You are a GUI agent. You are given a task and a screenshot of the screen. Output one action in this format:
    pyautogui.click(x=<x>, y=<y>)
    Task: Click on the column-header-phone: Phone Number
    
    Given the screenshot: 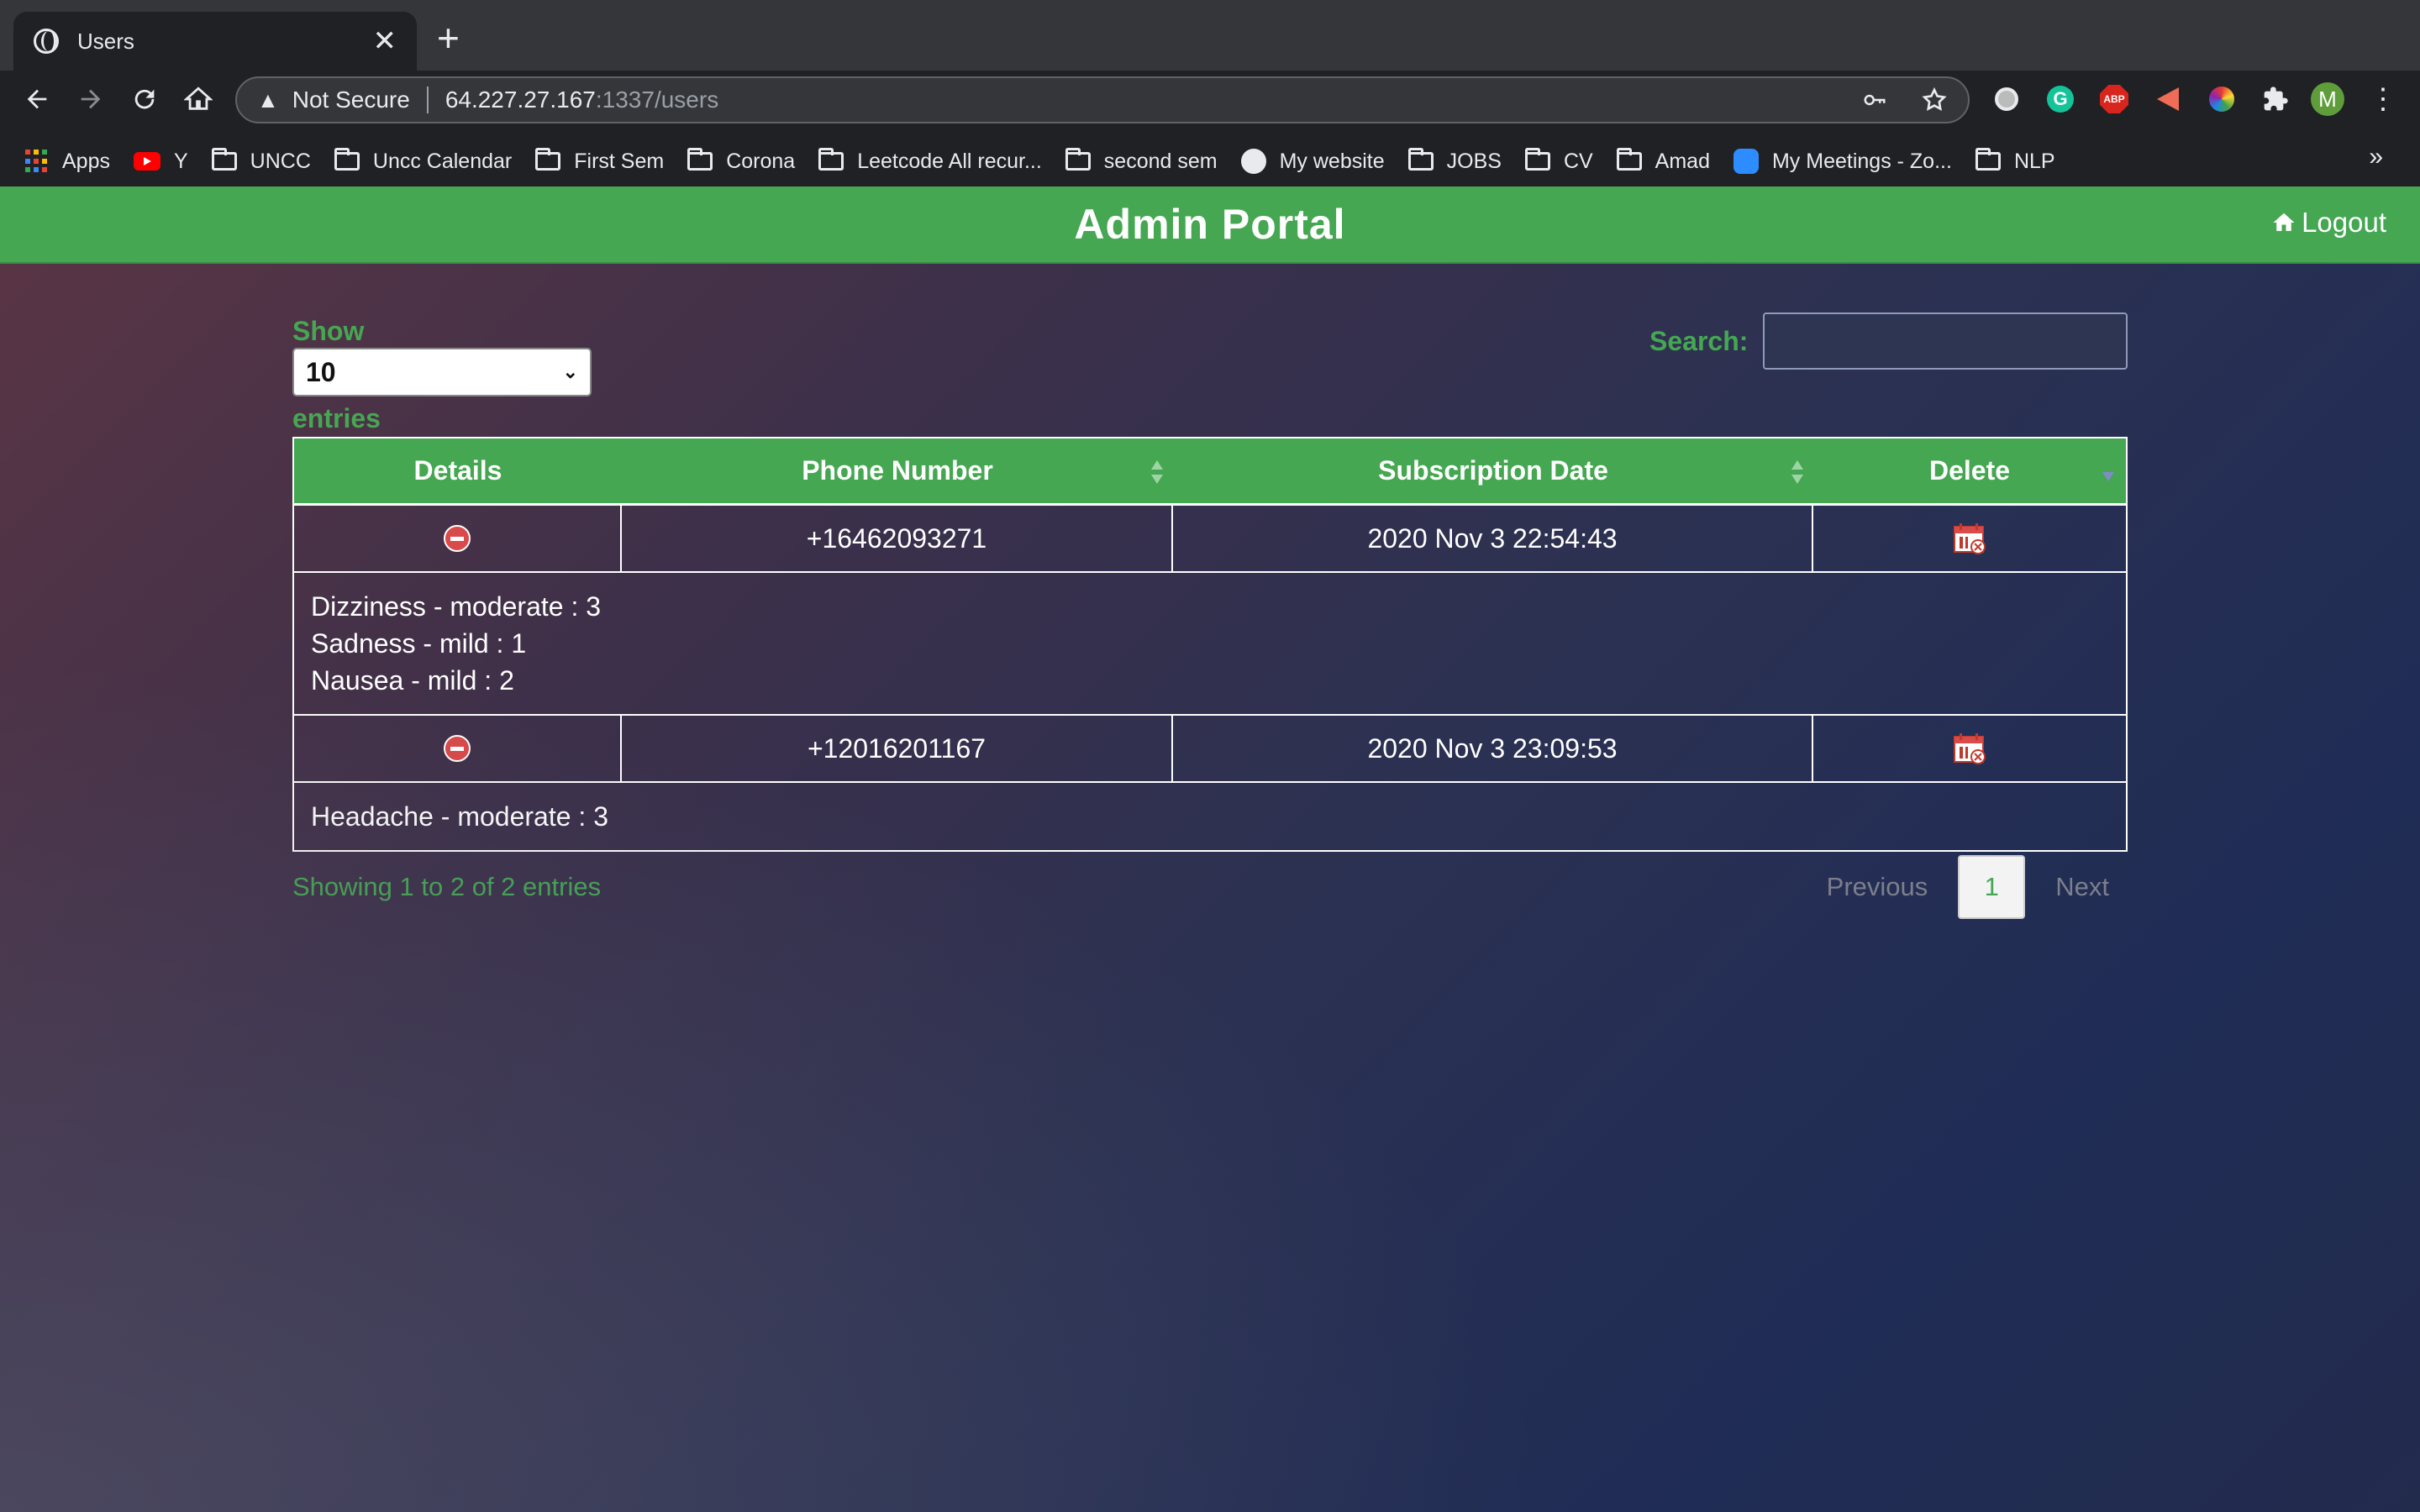 What is the action you would take?
    pyautogui.click(x=898, y=470)
    